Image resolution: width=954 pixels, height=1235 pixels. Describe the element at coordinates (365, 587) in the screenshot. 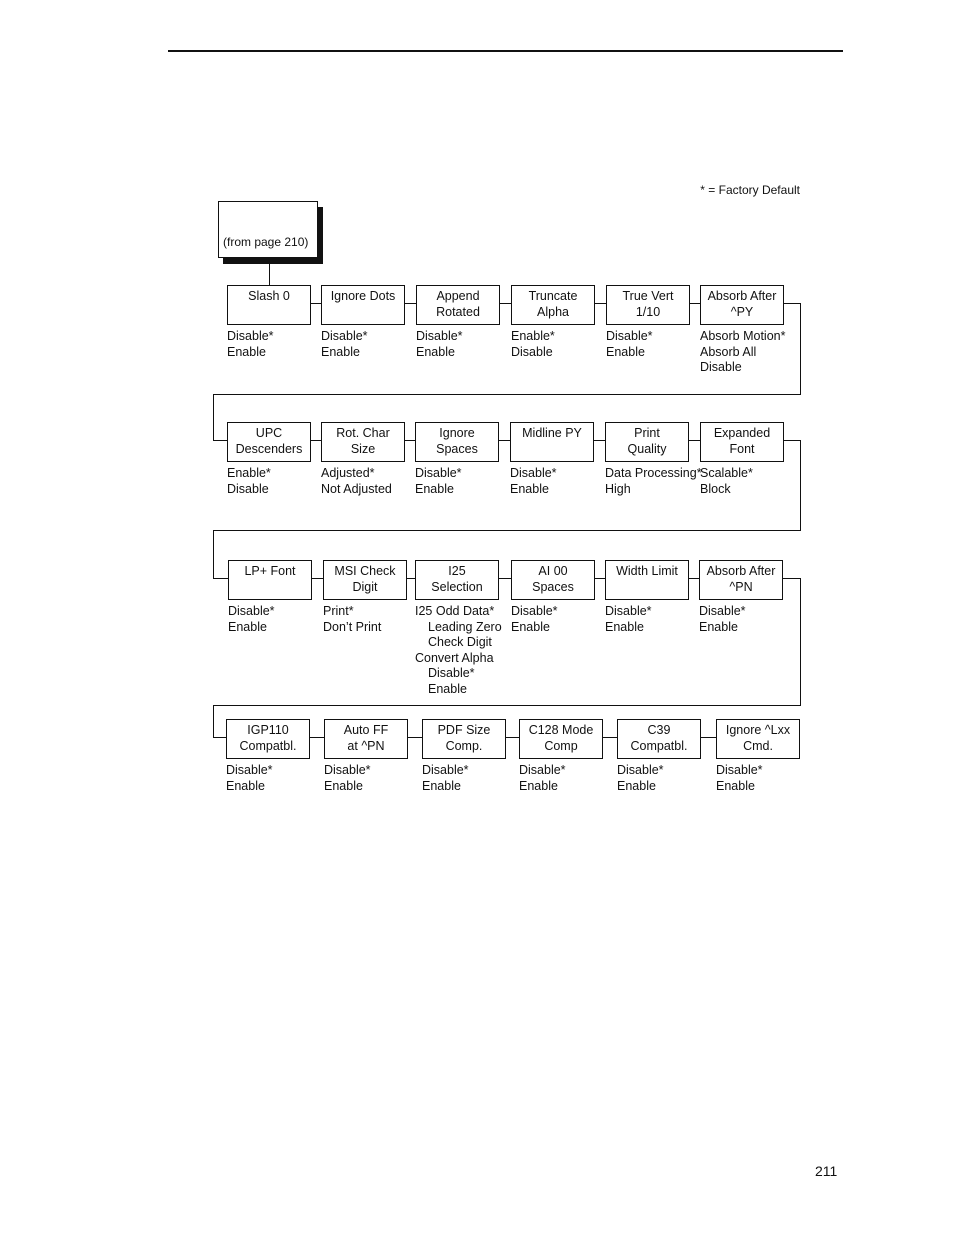

I see `menu-box-label: Digit` at that location.